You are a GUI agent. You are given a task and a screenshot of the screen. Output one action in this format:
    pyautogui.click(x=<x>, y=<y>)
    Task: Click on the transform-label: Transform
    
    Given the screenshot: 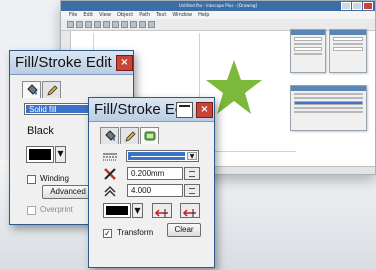 What is the action you would take?
    pyautogui.click(x=135, y=232)
    